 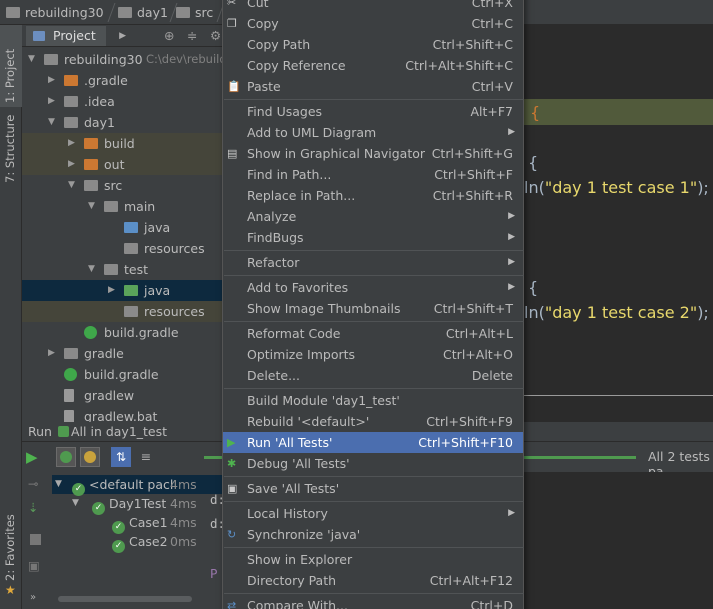 What do you see at coordinates (373, 111) in the screenshot?
I see `menu-item-find-usages: Find Usages Alt+F7` at bounding box center [373, 111].